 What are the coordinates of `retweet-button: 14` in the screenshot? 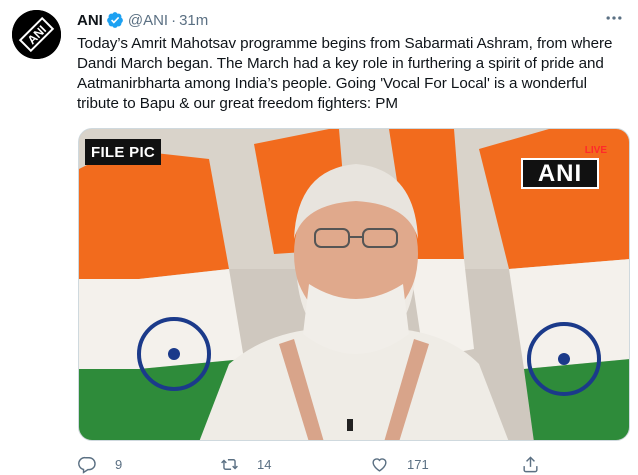 It's located at (245, 464).